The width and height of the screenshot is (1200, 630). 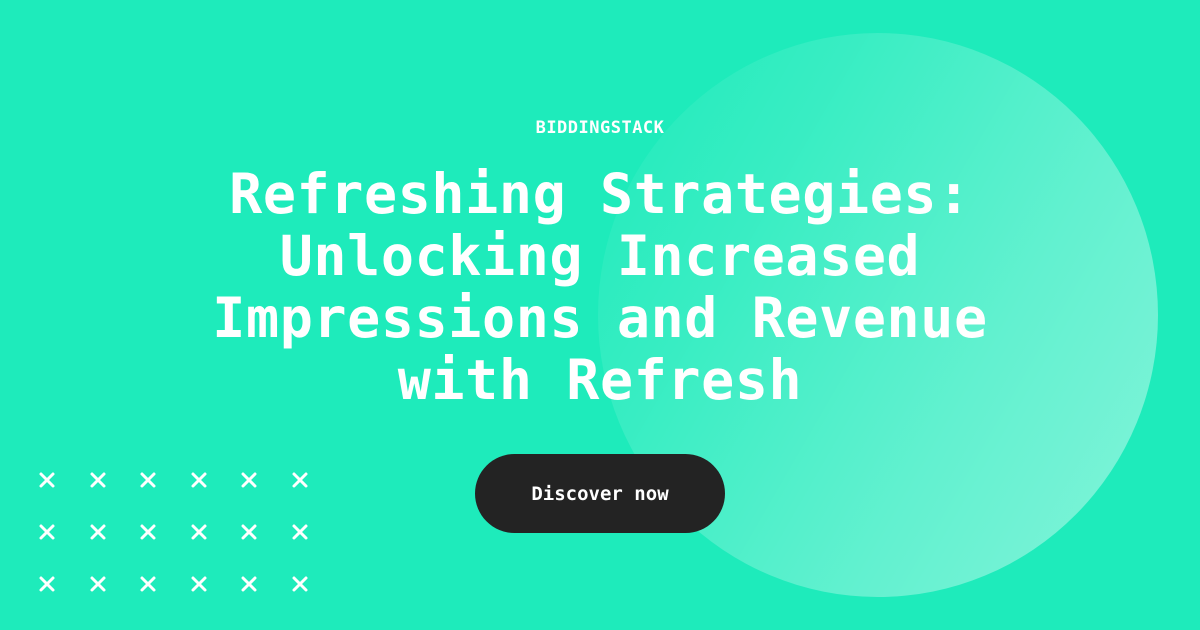 I want to click on headline-line: Impressions and Revenue, so click(x=600, y=318).